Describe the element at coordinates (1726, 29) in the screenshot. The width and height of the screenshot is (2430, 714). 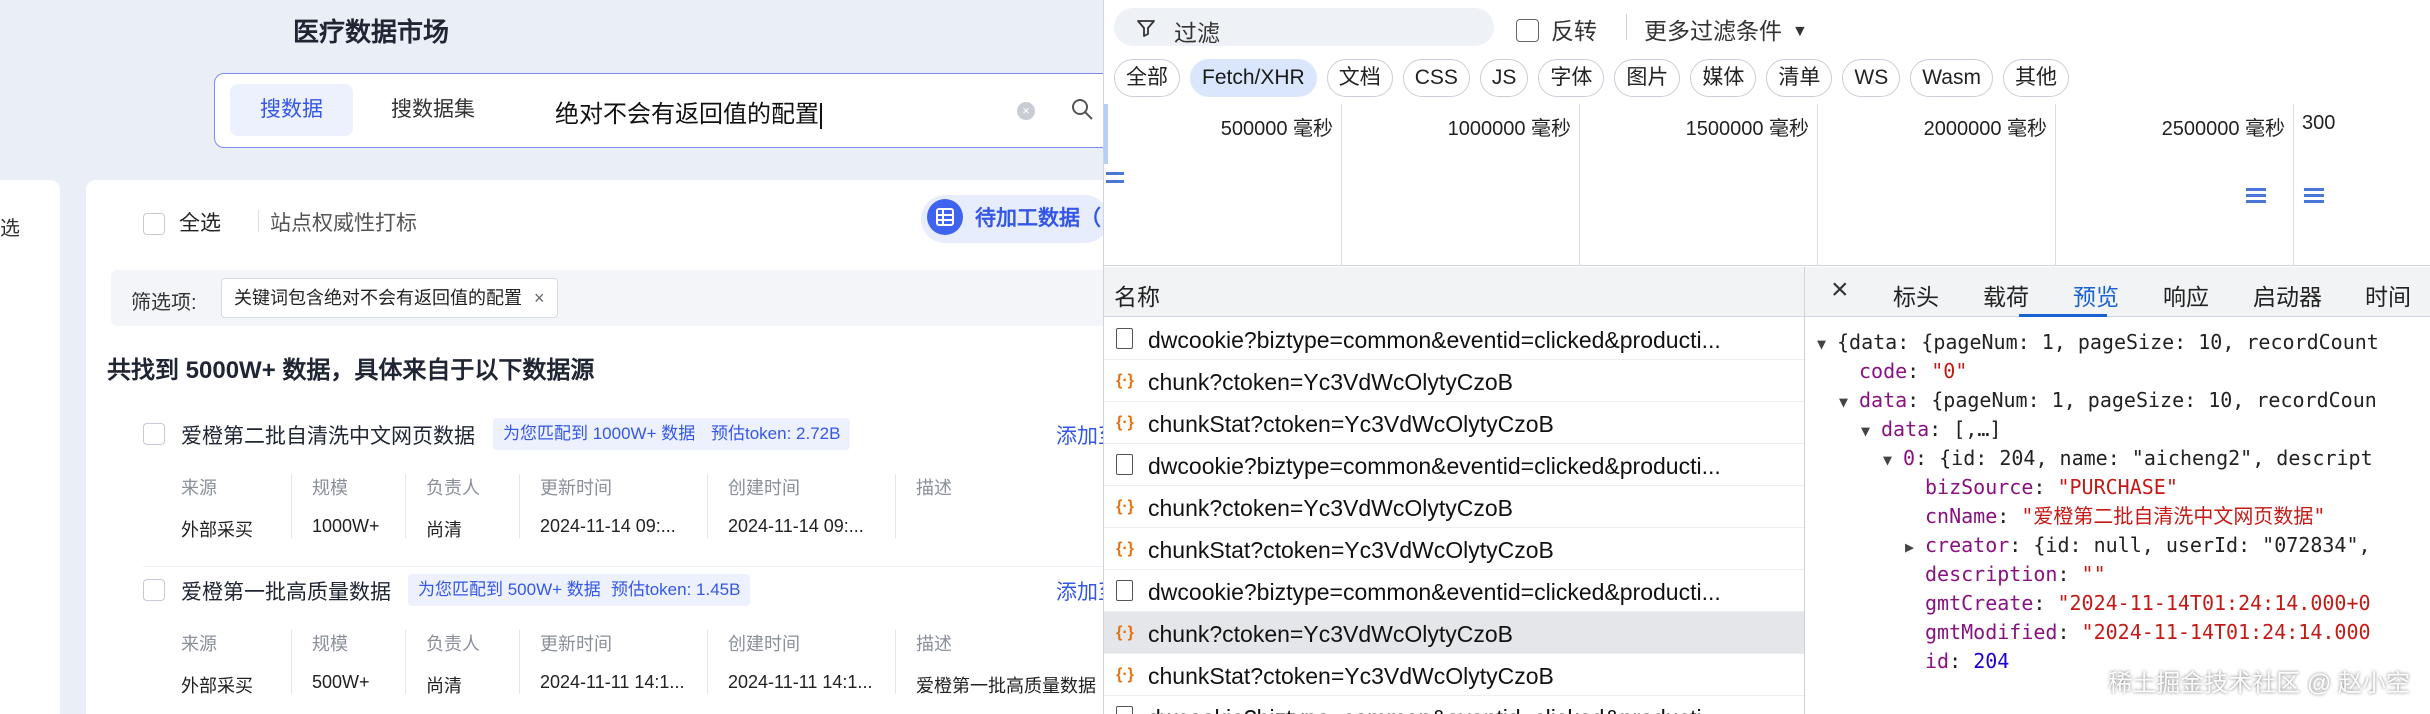
I see `more-filters-dropdown: 更多过滤条件 ▼` at that location.